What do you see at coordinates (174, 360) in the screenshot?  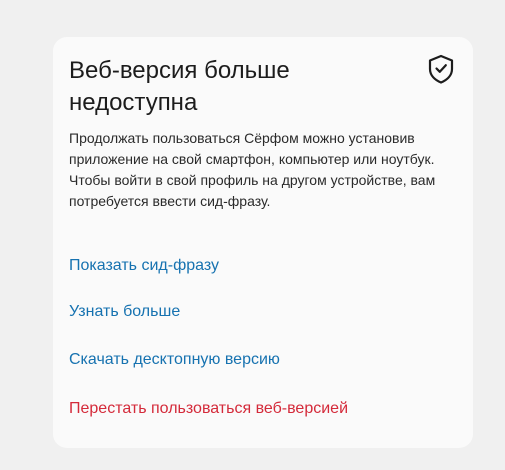 I see `download-desktop-link: Скачать десктопную версию` at bounding box center [174, 360].